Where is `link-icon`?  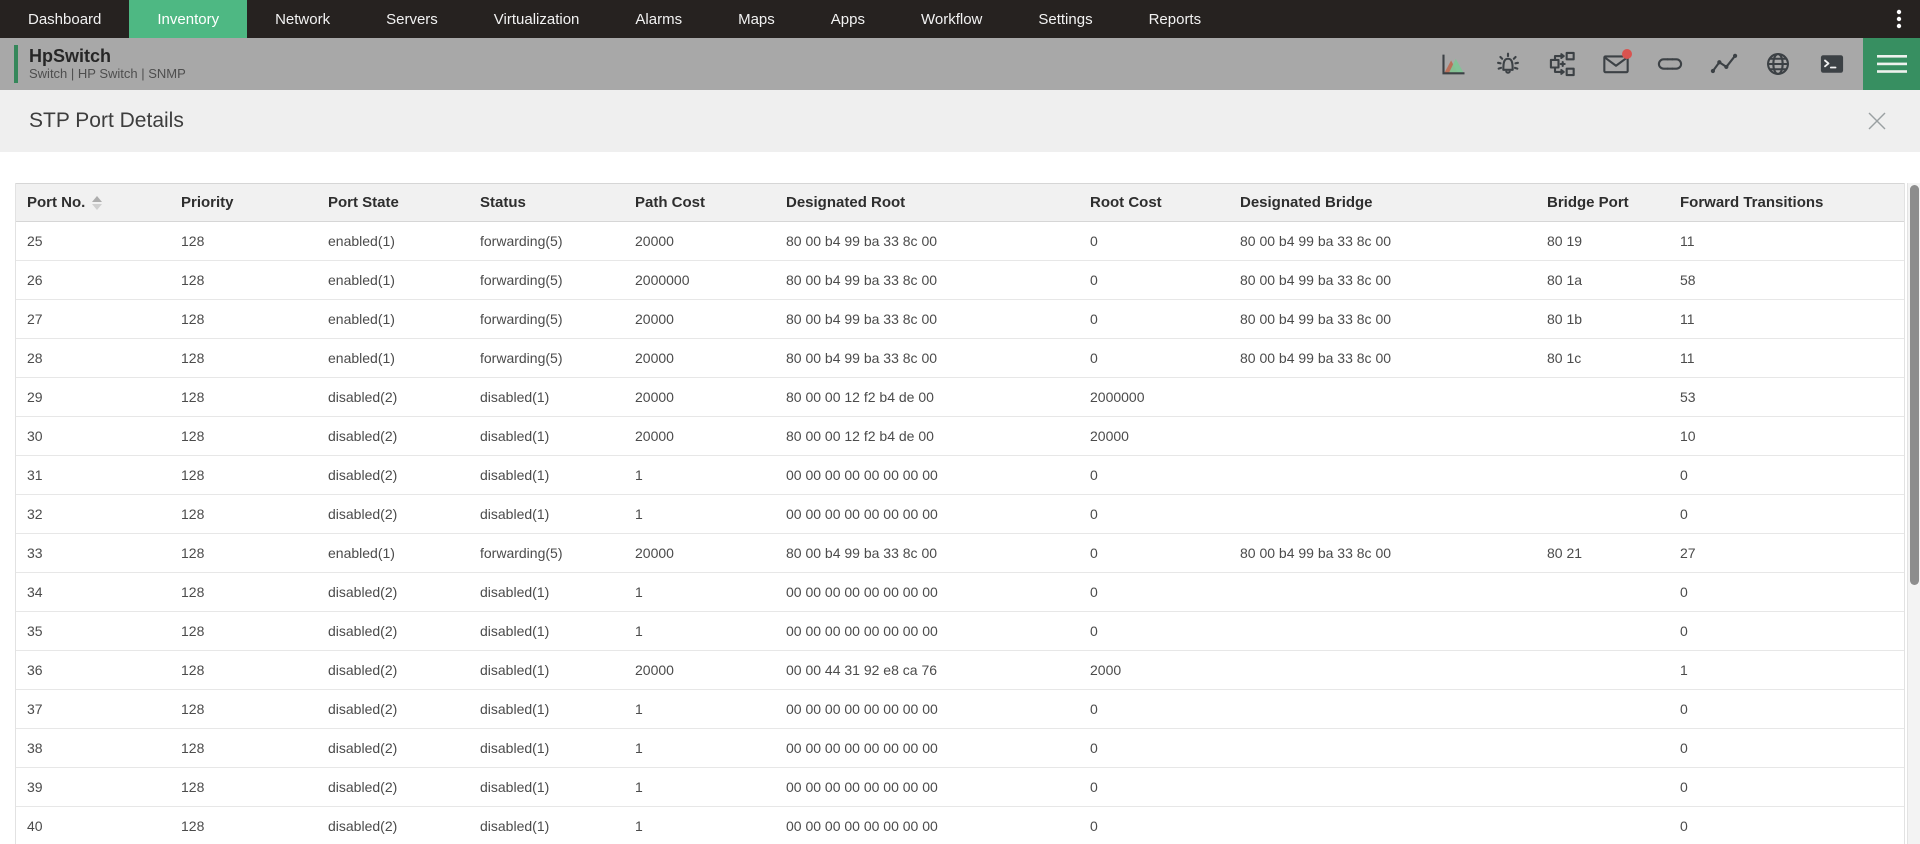
link-icon is located at coordinates (1670, 64).